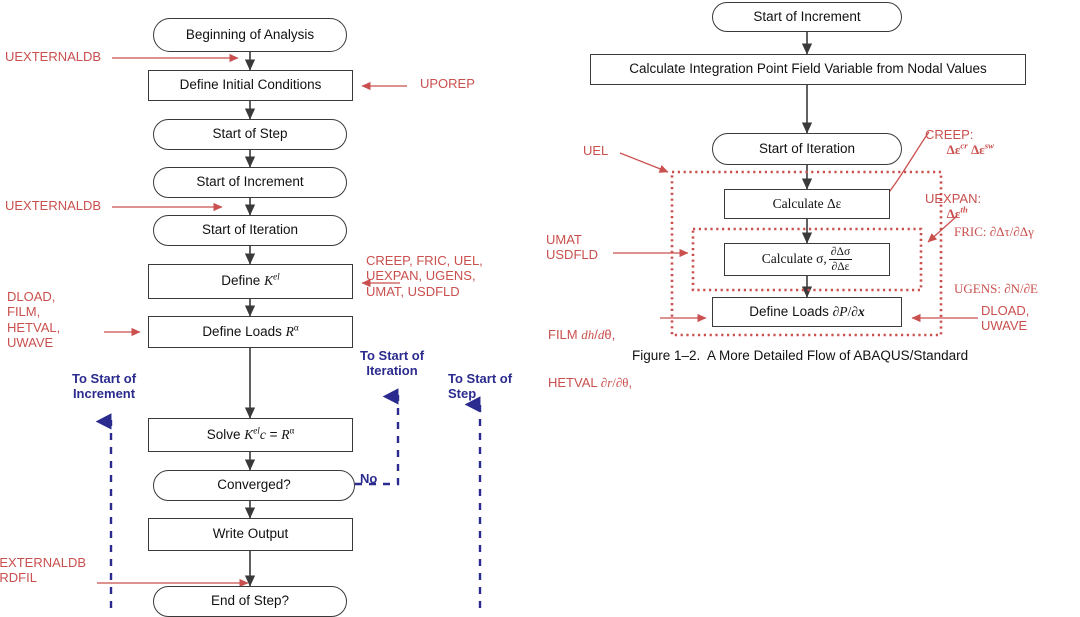  I want to click on node-define-loads-r-alpha: Define Loads Rα, so click(250, 332).